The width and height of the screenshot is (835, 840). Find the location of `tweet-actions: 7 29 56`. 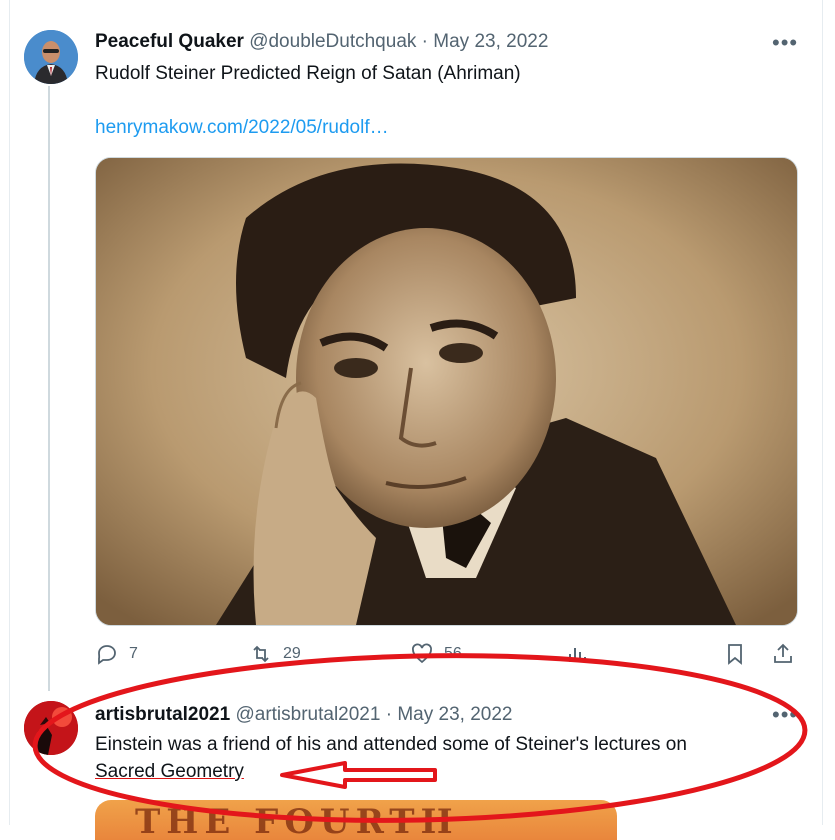

tweet-actions: 7 29 56 is located at coordinates (448, 656).